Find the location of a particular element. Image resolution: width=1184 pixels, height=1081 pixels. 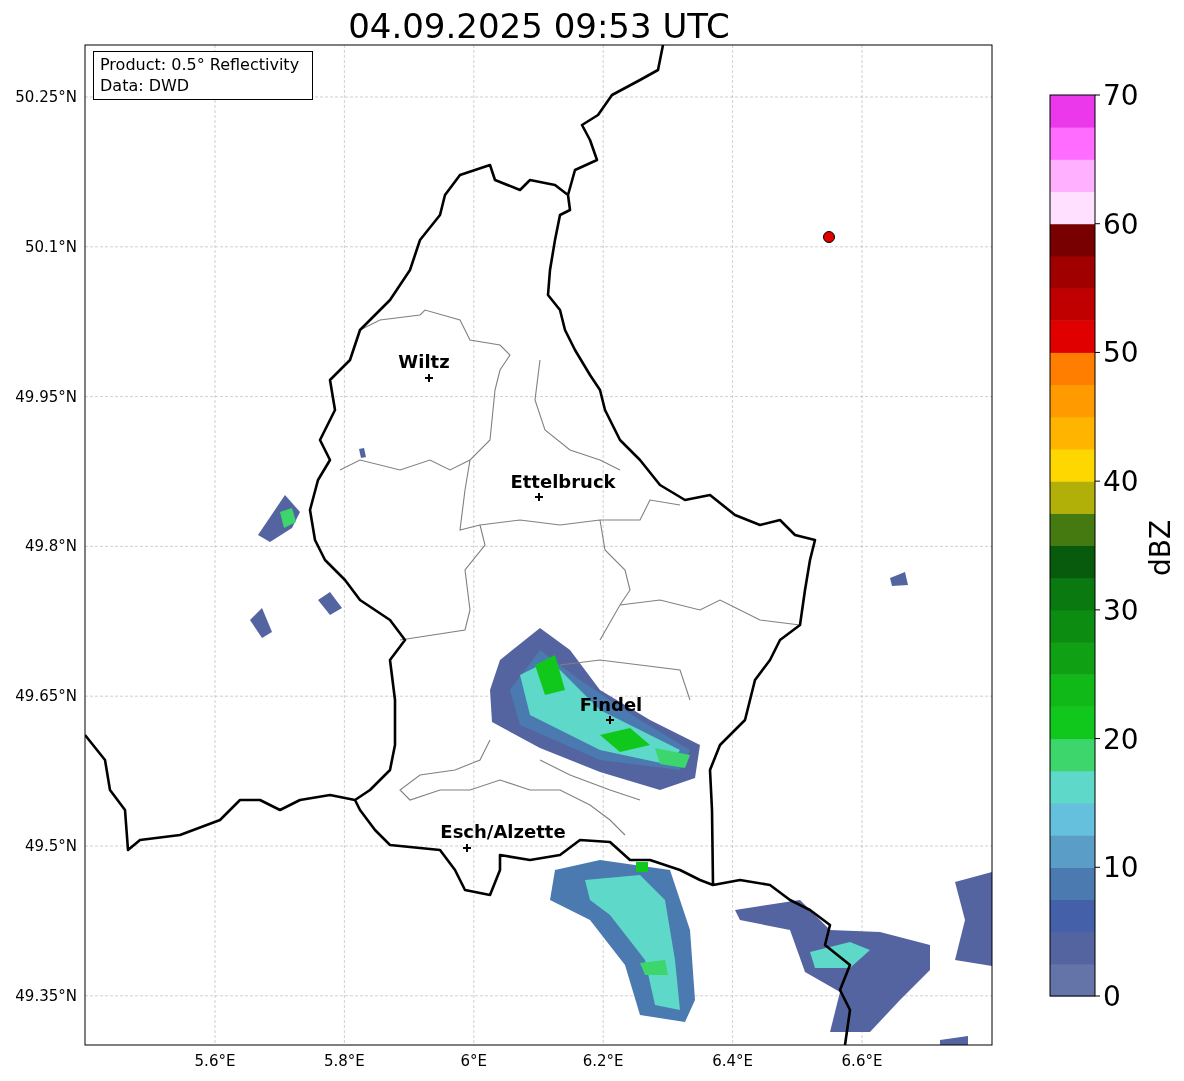

axis-tick-label: 6.6°E is located at coordinates (862, 1061).